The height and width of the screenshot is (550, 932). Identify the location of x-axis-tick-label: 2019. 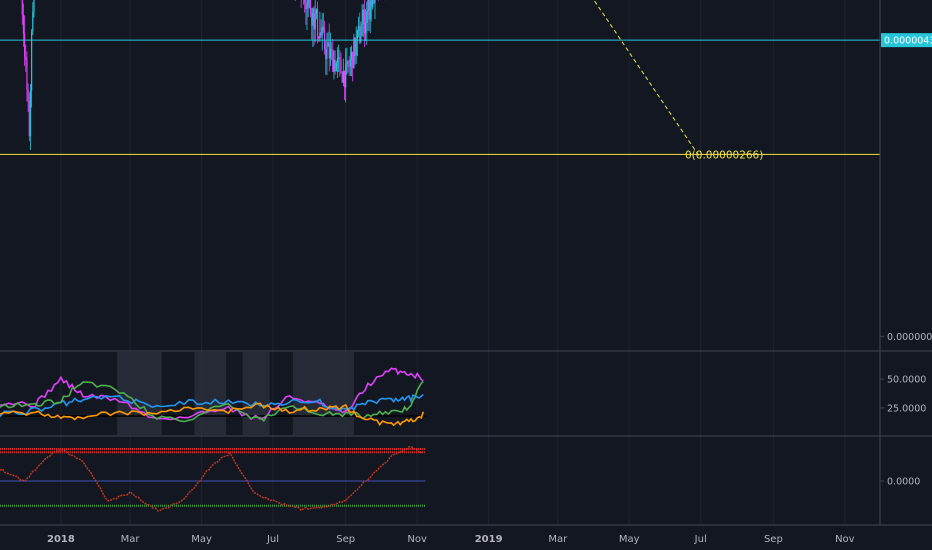
(489, 539).